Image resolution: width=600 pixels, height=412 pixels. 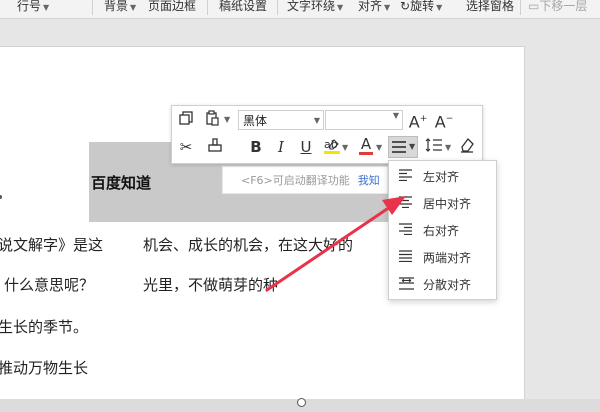 I want to click on menu-item-label: 左对齐, so click(x=441, y=177).